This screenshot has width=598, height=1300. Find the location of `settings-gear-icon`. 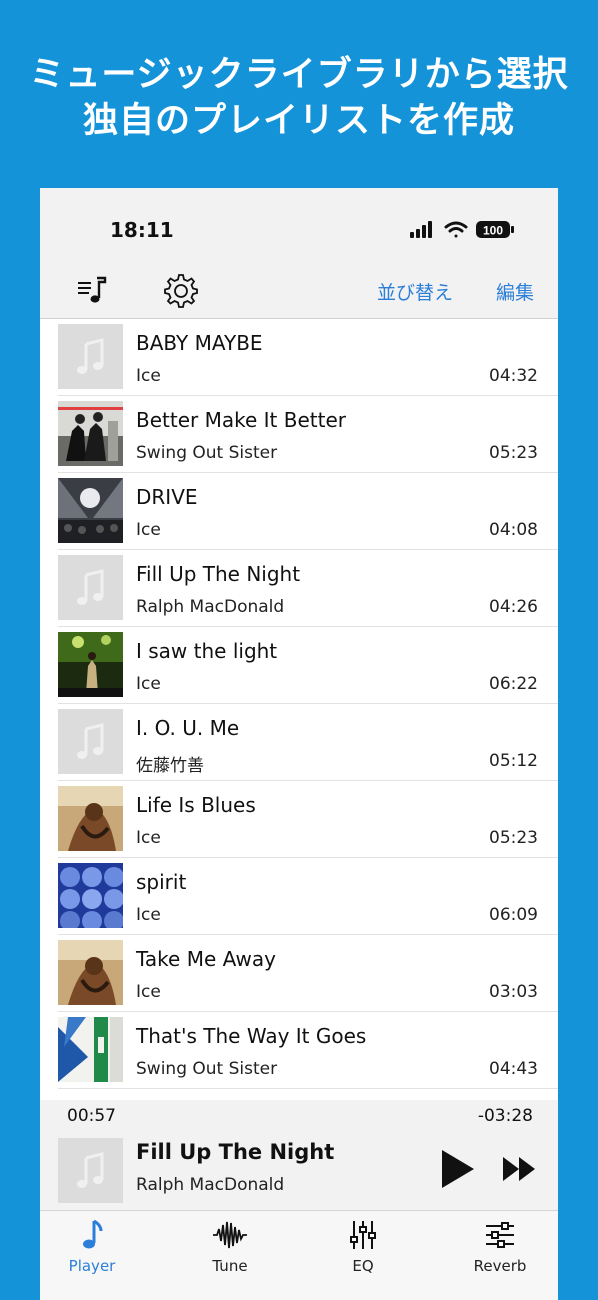

settings-gear-icon is located at coordinates (181, 293).